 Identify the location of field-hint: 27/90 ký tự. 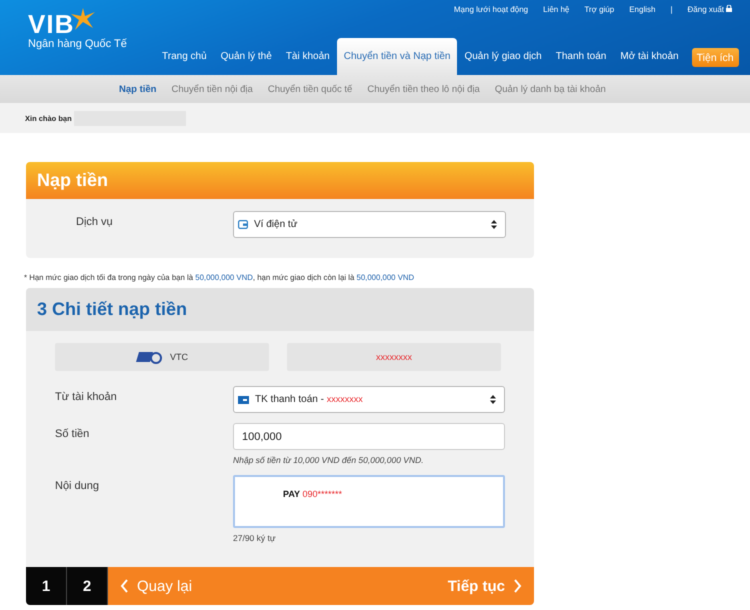
(255, 538).